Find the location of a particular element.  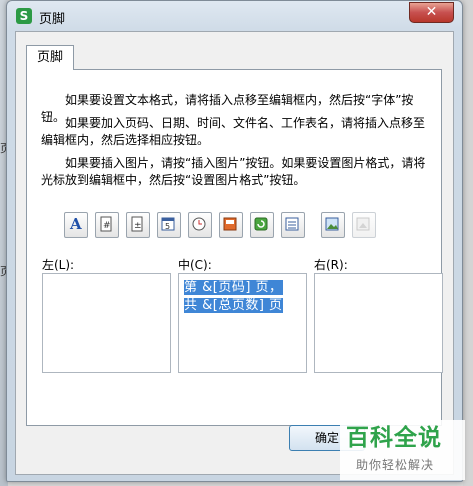

center-section-label: 中(C): is located at coordinates (195, 265).